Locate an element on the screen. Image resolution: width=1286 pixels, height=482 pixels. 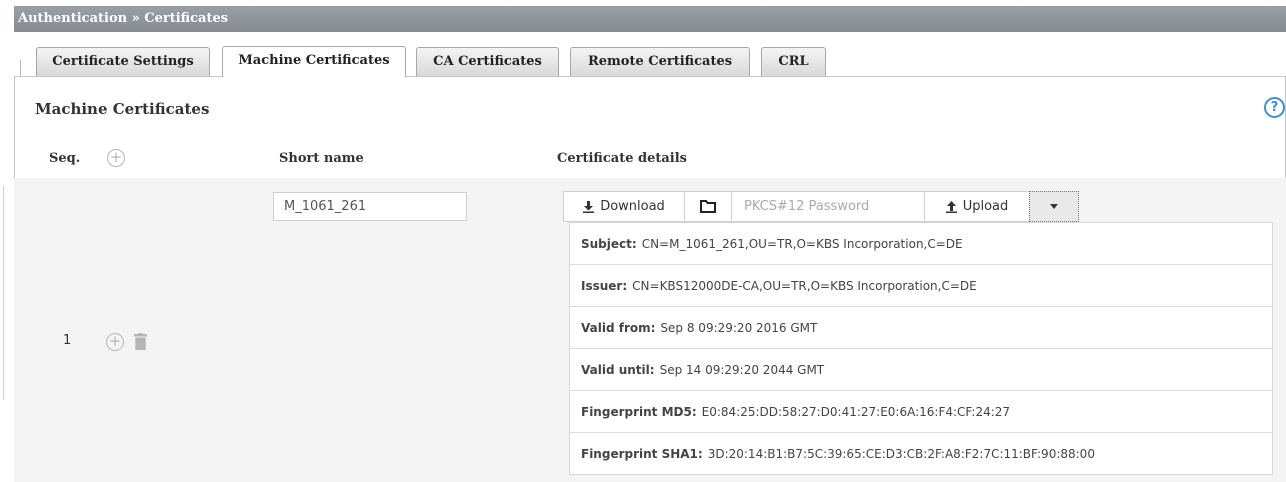
detail-label: Valid until: is located at coordinates (618, 369).